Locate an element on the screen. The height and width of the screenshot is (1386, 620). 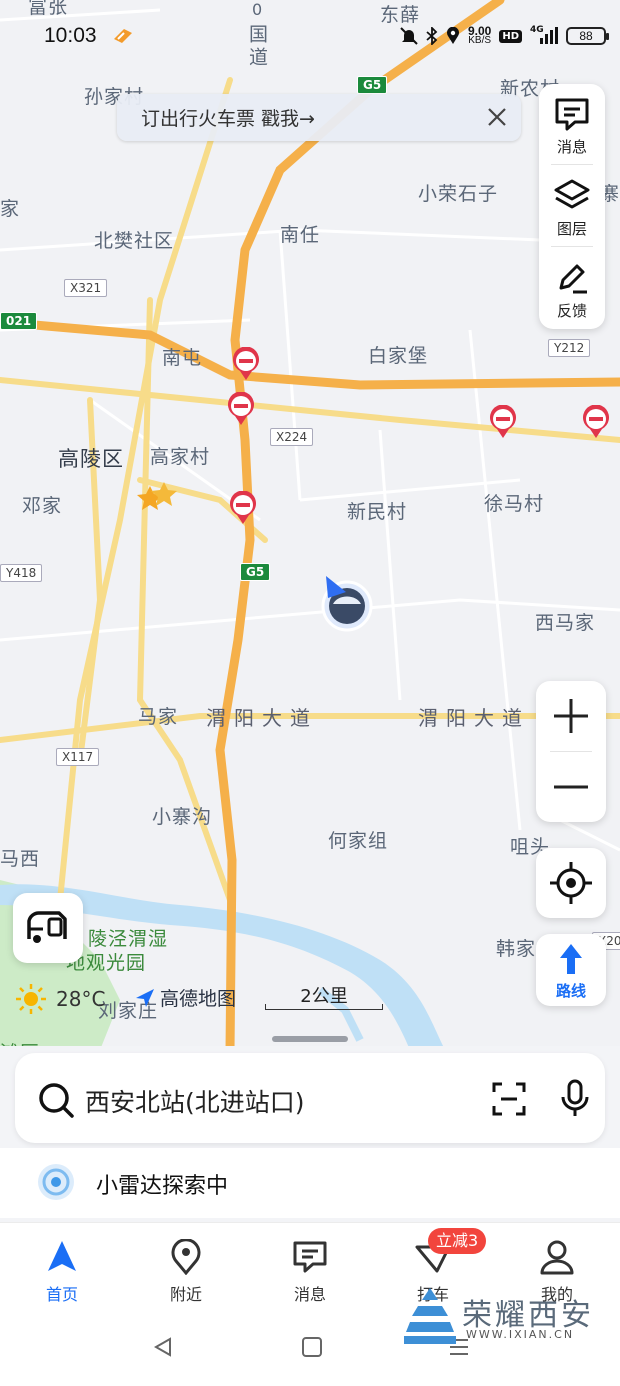
highway-shield: 021 is located at coordinates (19, 321).